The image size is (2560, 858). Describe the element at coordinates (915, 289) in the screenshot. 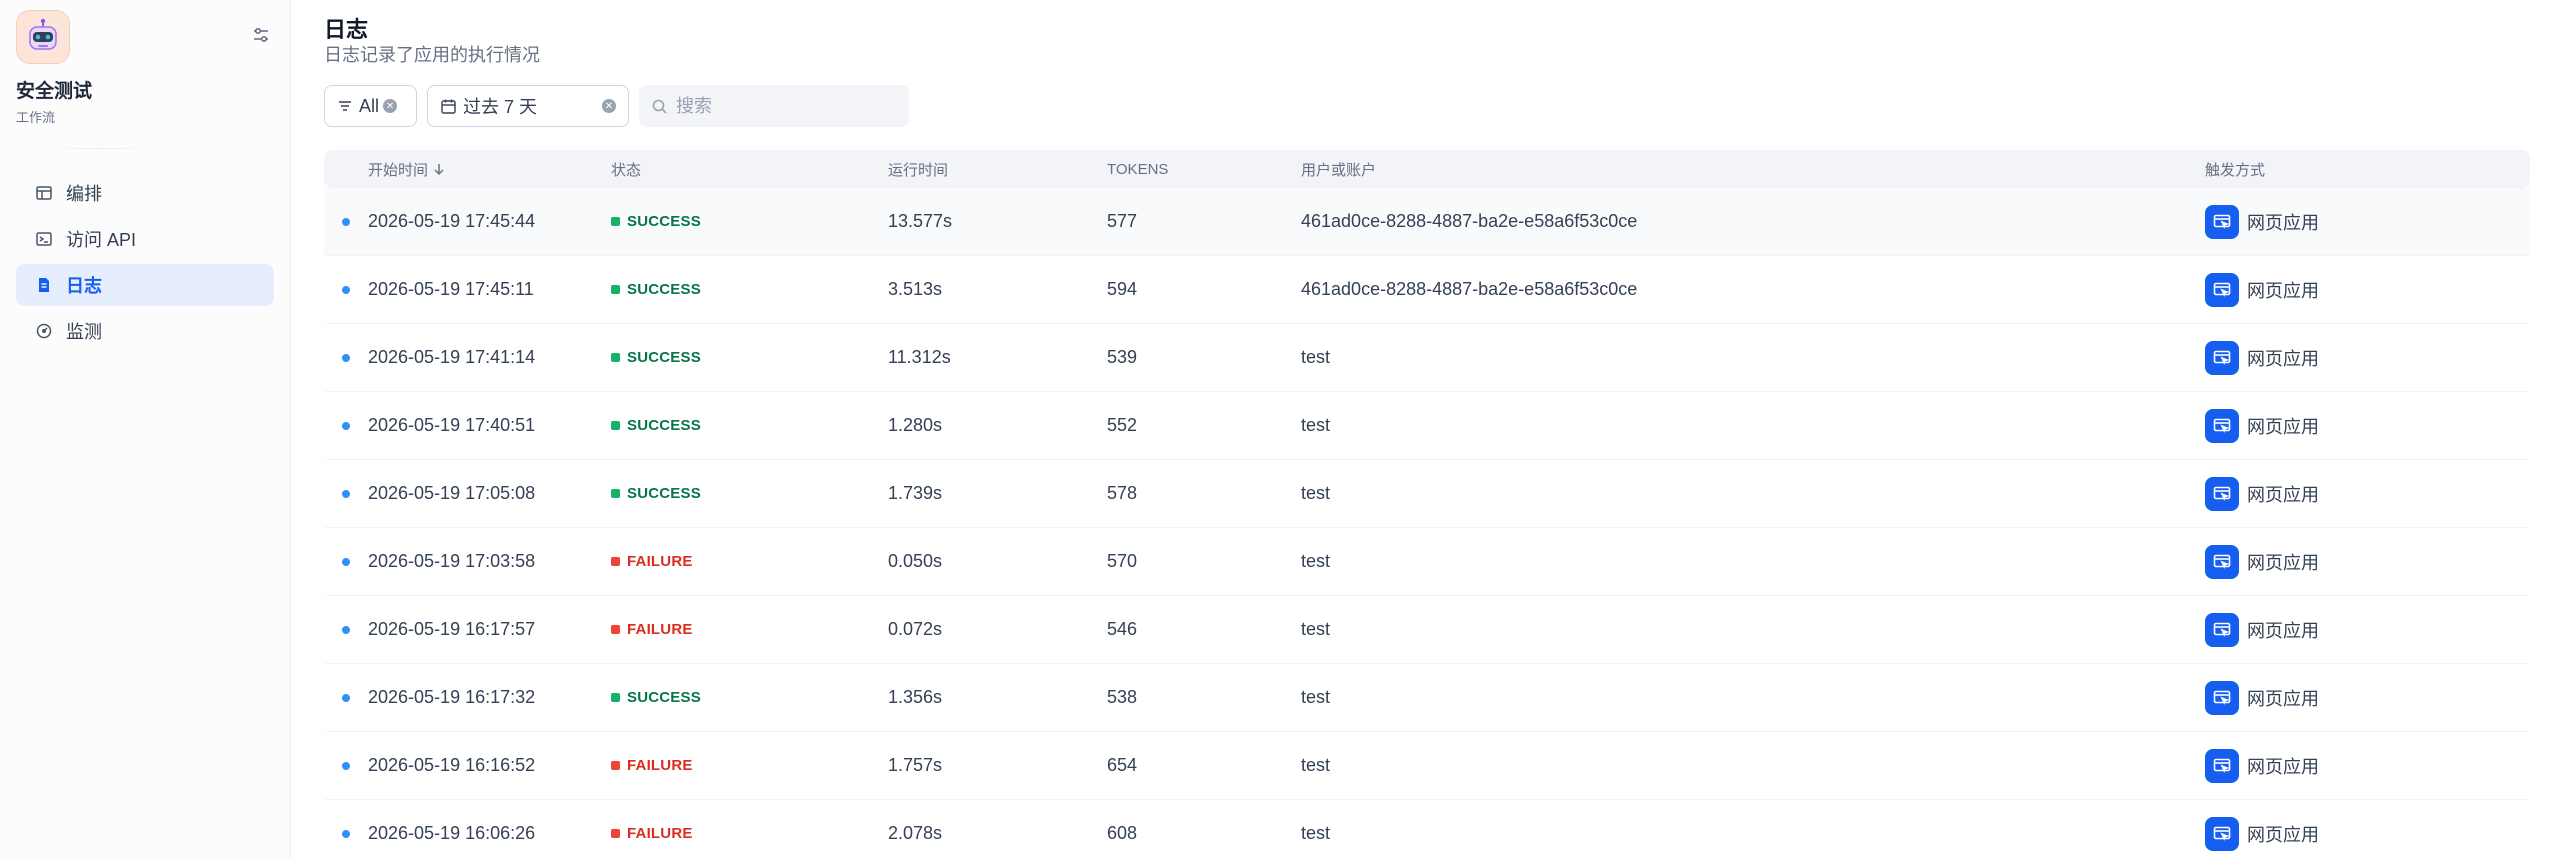

I see `cell-run-time: 3.513s` at that location.